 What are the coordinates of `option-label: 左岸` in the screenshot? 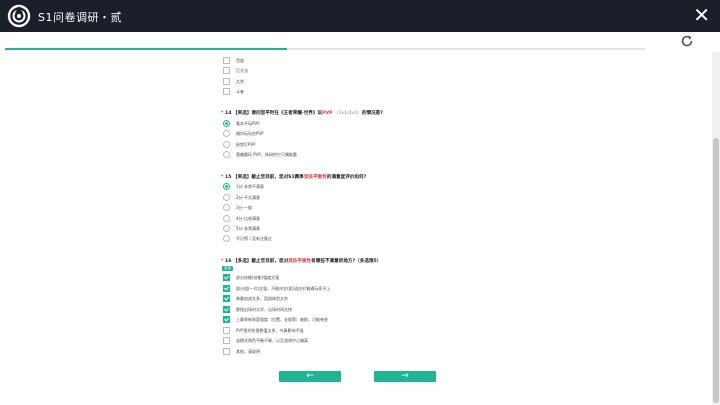 It's located at (240, 81).